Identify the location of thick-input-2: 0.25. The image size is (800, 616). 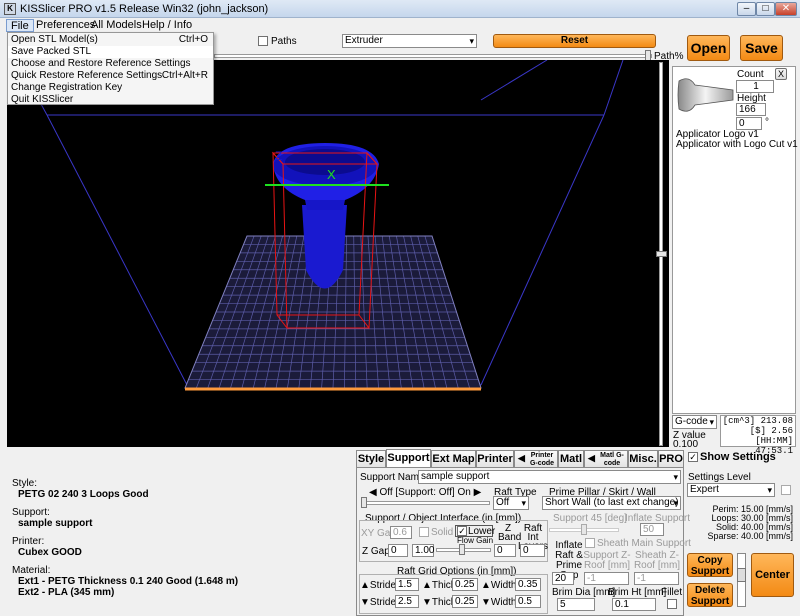
(465, 601).